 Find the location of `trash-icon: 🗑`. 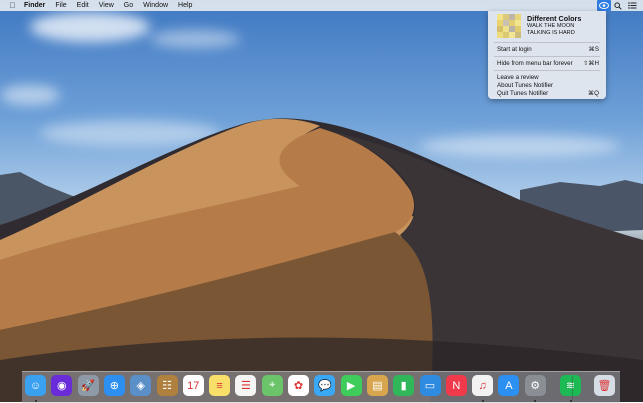

trash-icon: 🗑 is located at coordinates (604, 385).